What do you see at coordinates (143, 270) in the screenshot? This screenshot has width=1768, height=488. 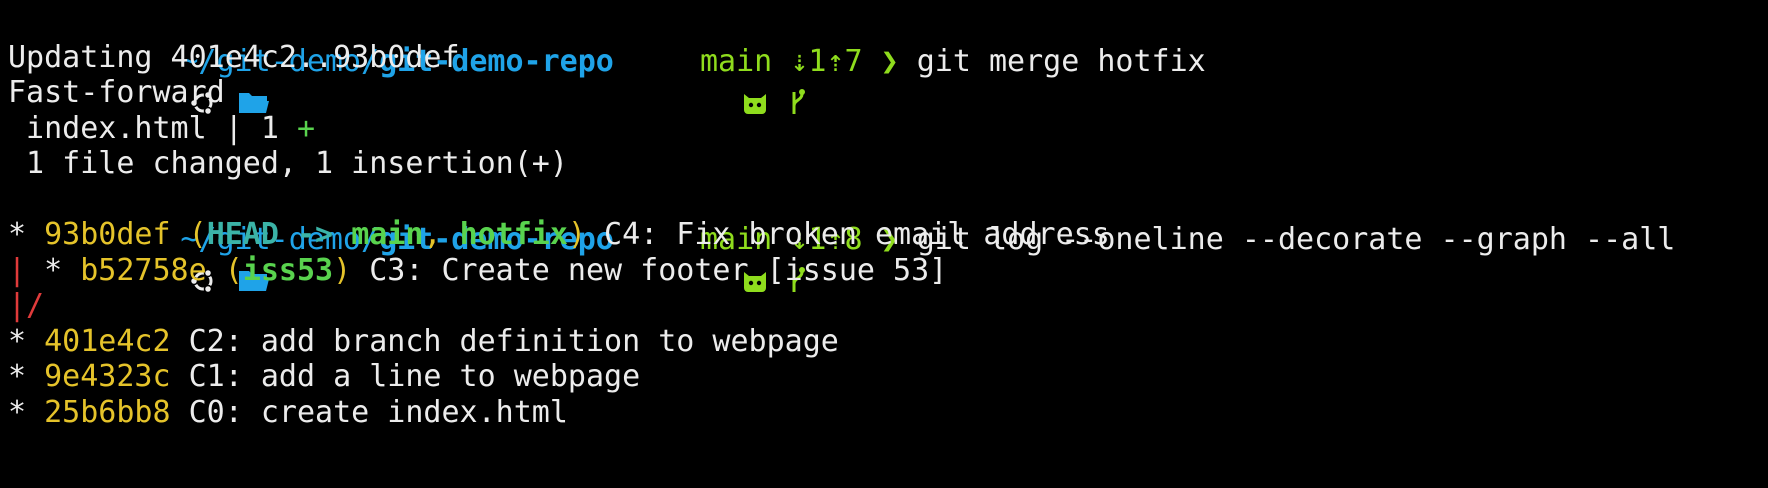 I see `commit-hash: b52758e` at bounding box center [143, 270].